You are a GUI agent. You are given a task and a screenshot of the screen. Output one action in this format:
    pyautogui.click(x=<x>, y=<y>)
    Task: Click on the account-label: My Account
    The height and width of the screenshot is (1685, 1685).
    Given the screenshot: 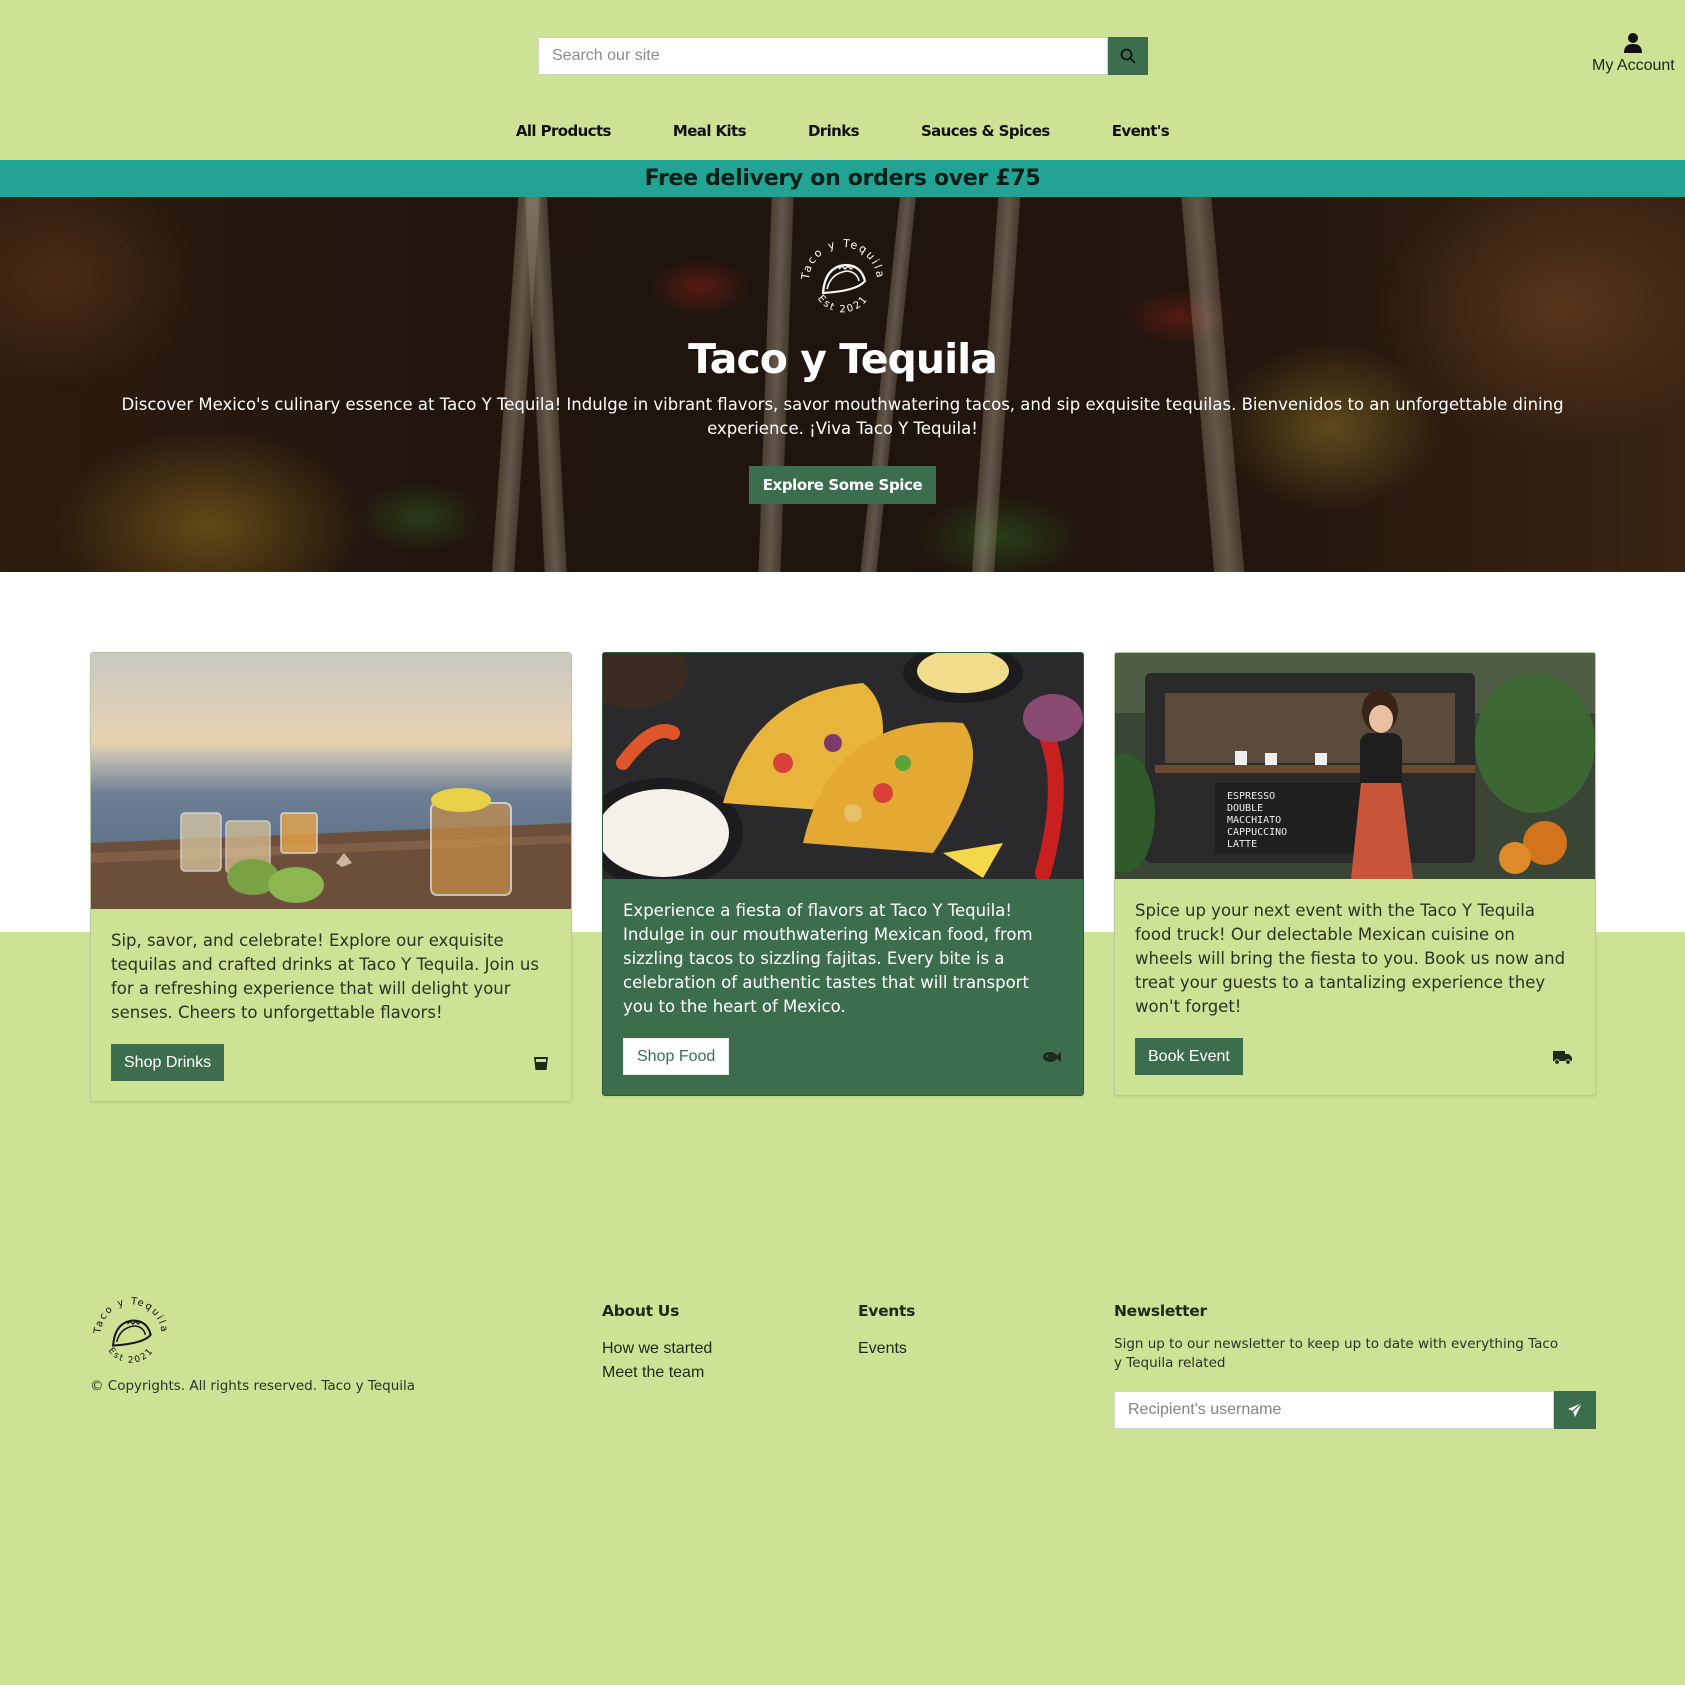 What is the action you would take?
    pyautogui.click(x=1633, y=65)
    